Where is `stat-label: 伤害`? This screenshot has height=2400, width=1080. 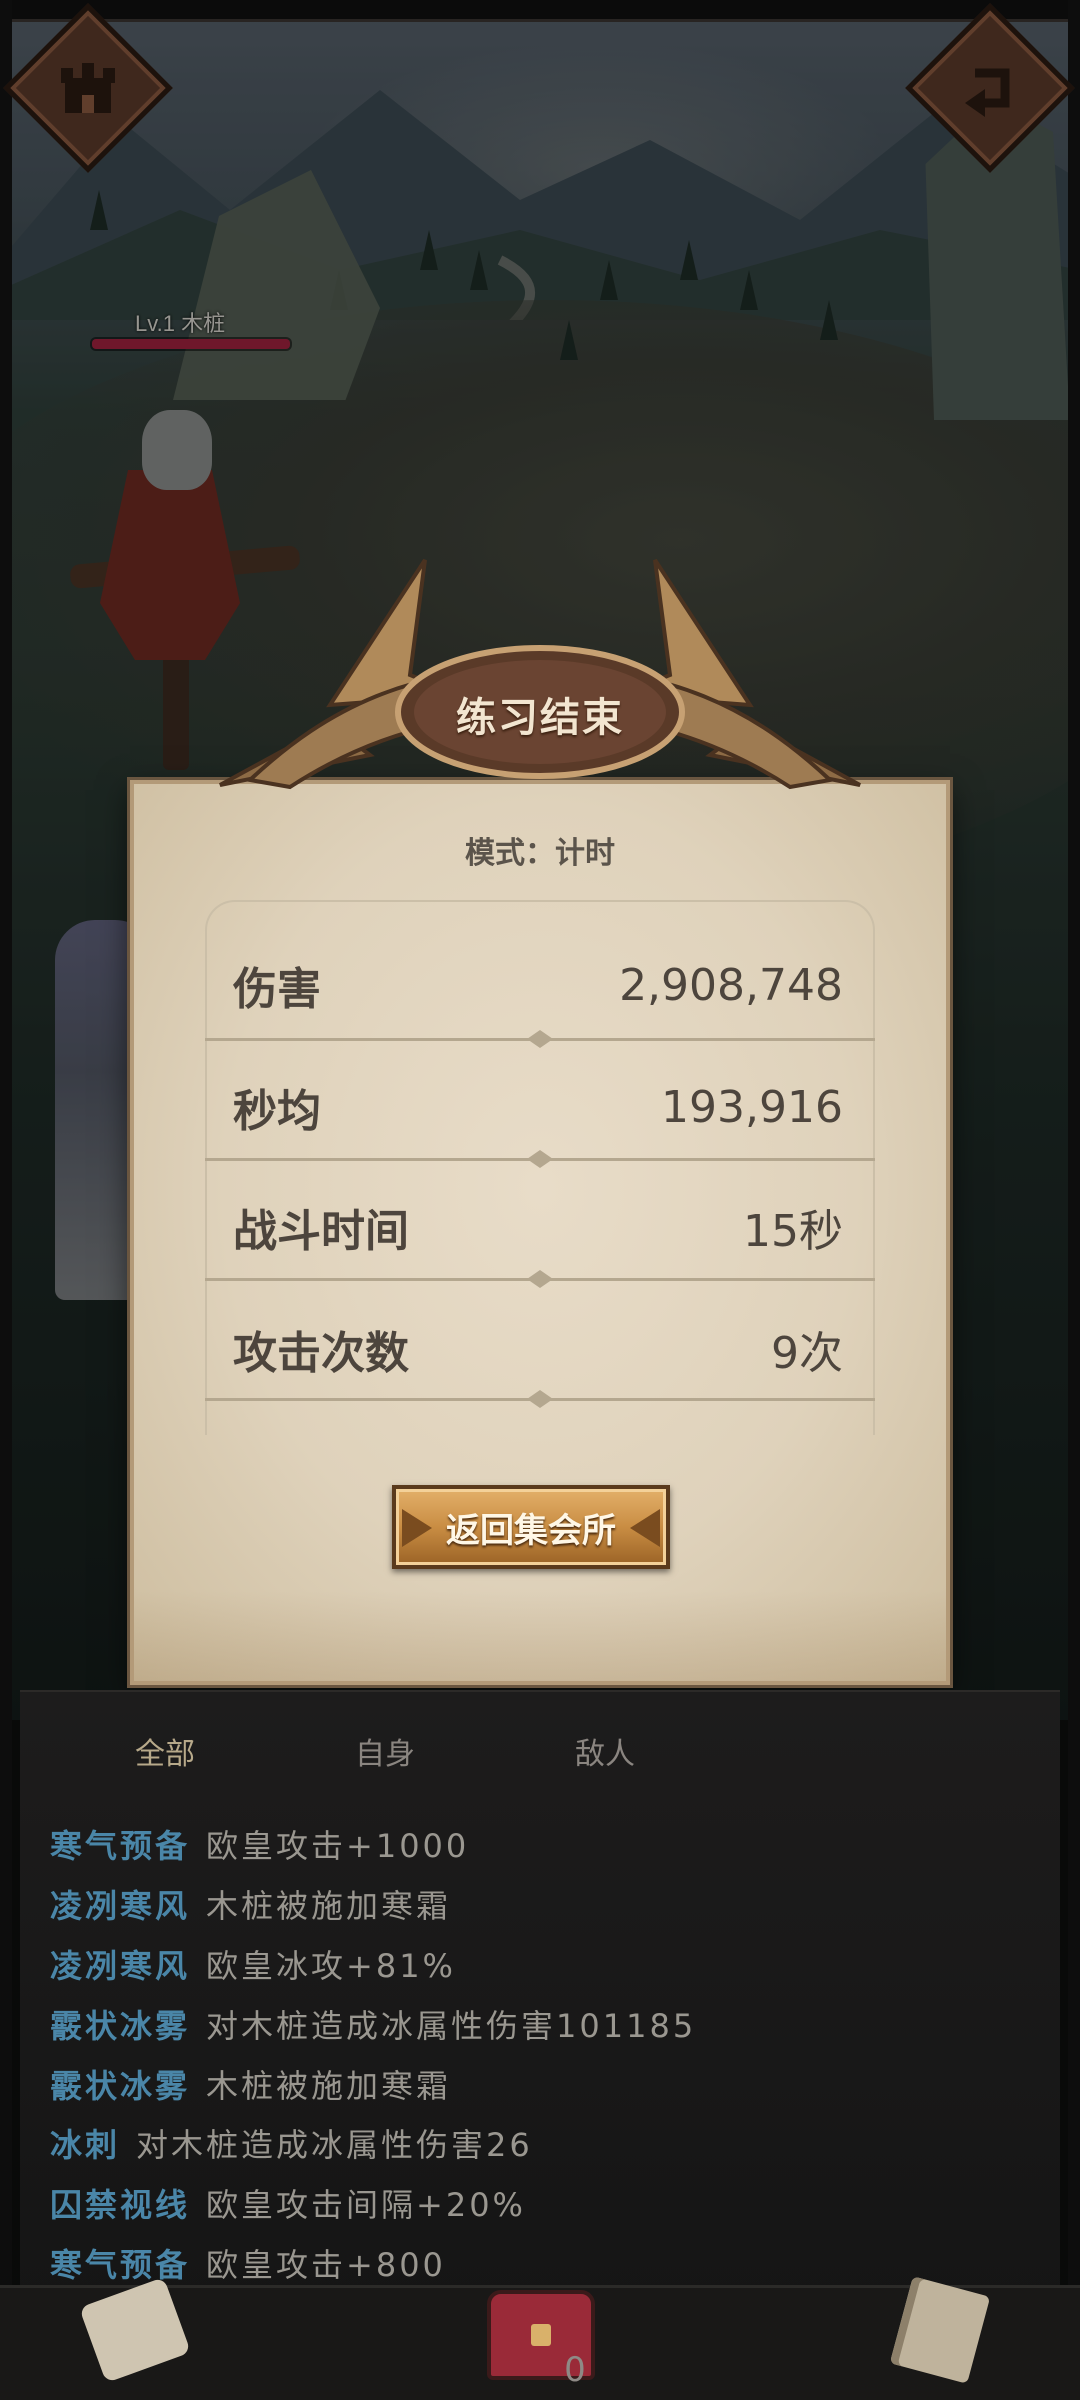 stat-label: 伤害 is located at coordinates (277, 989).